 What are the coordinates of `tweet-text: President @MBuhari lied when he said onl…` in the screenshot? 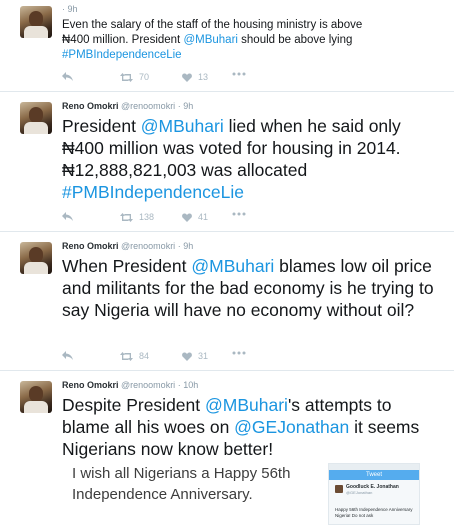 It's located at (231, 159).